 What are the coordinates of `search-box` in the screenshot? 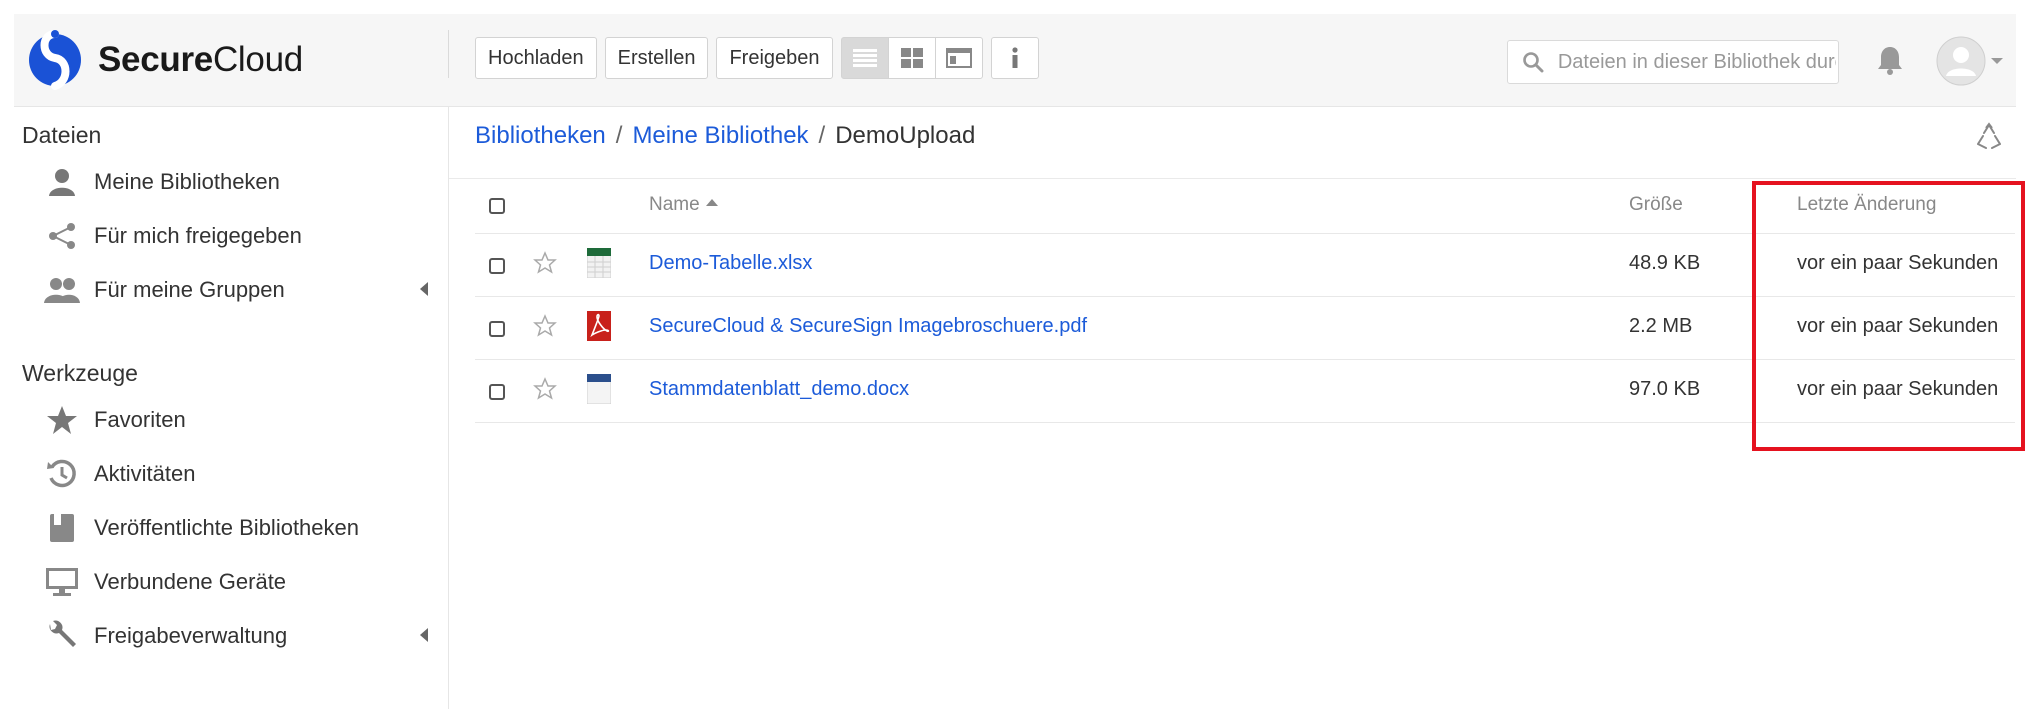 It's located at (1673, 62).